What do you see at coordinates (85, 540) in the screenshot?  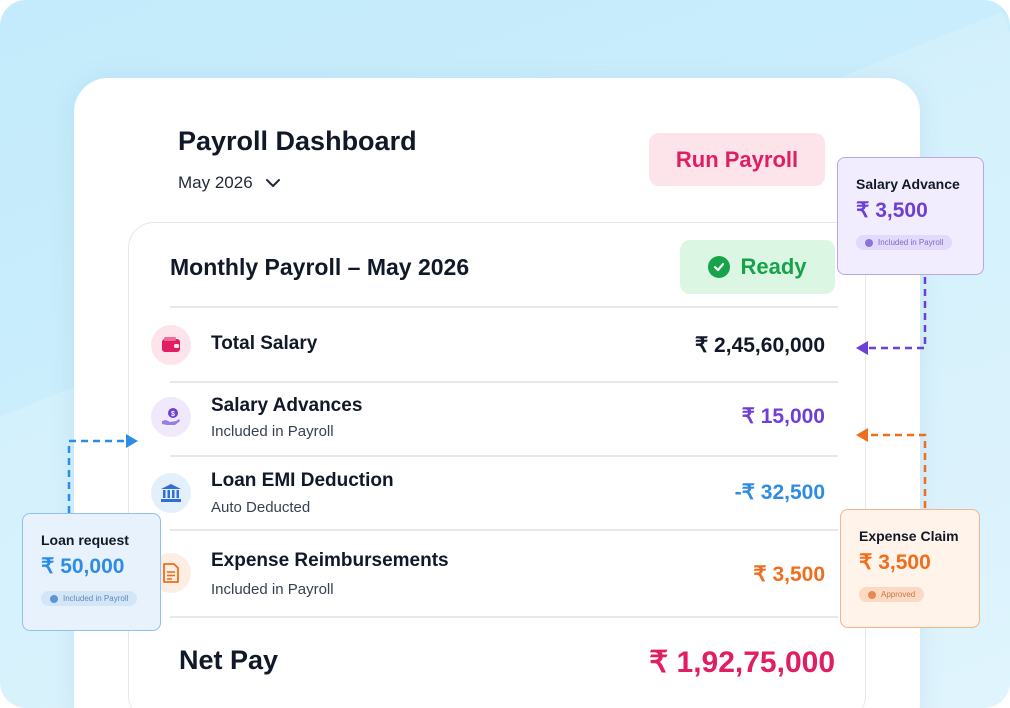 I see `loan-request-title: Loan request` at bounding box center [85, 540].